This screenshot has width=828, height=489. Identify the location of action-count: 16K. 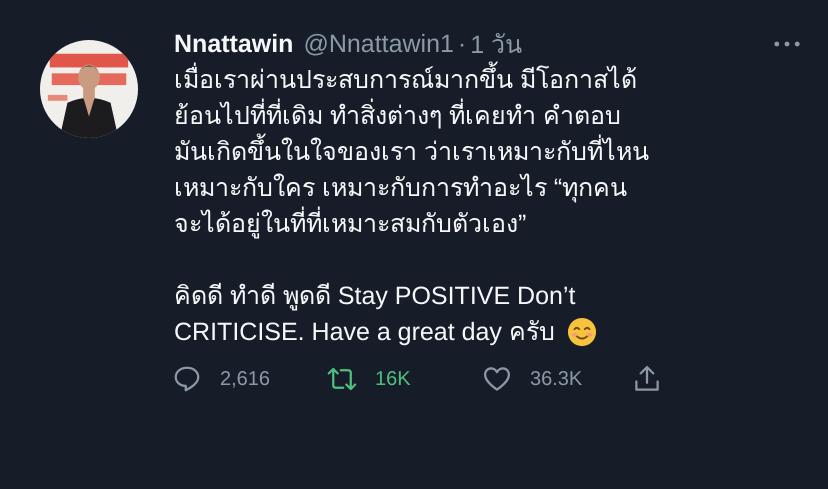
(393, 379).